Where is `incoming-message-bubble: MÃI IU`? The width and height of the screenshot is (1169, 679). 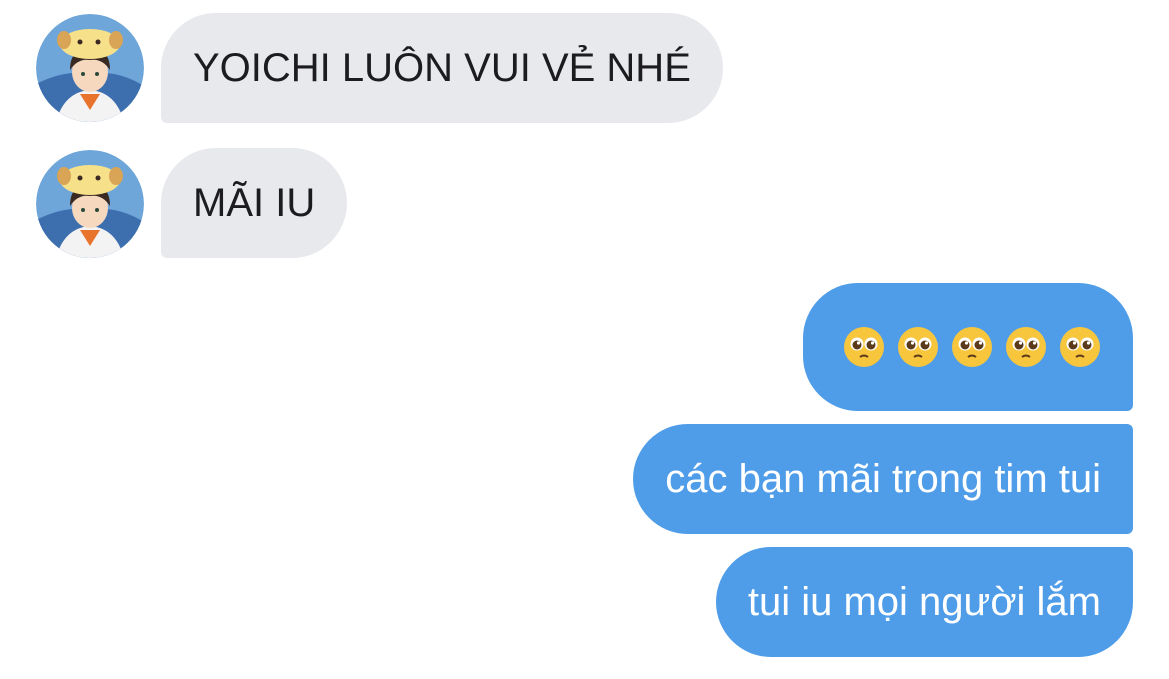 incoming-message-bubble: MÃI IU is located at coordinates (254, 203).